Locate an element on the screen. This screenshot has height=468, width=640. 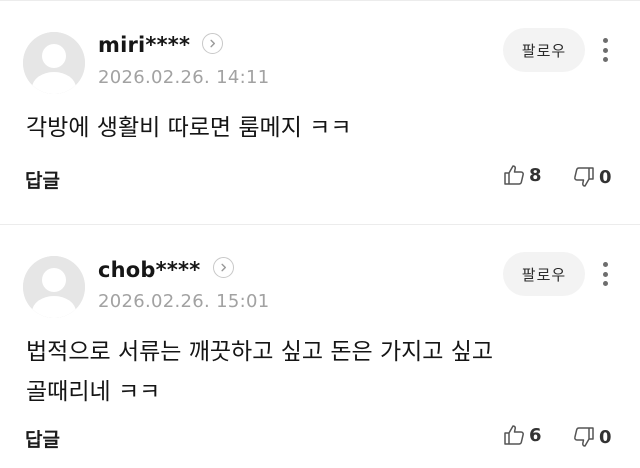
comment-body-line: 각방에 생활비 따로면 룸메지 ㅋㅋ is located at coordinates (189, 128).